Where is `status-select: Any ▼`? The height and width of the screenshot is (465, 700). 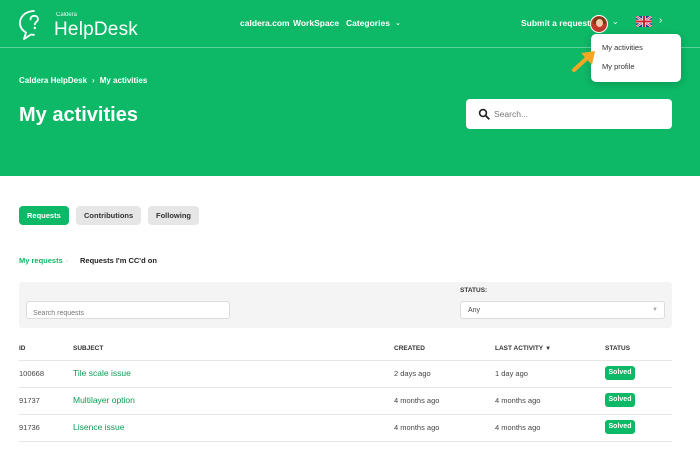
status-select: Any ▼ is located at coordinates (562, 310).